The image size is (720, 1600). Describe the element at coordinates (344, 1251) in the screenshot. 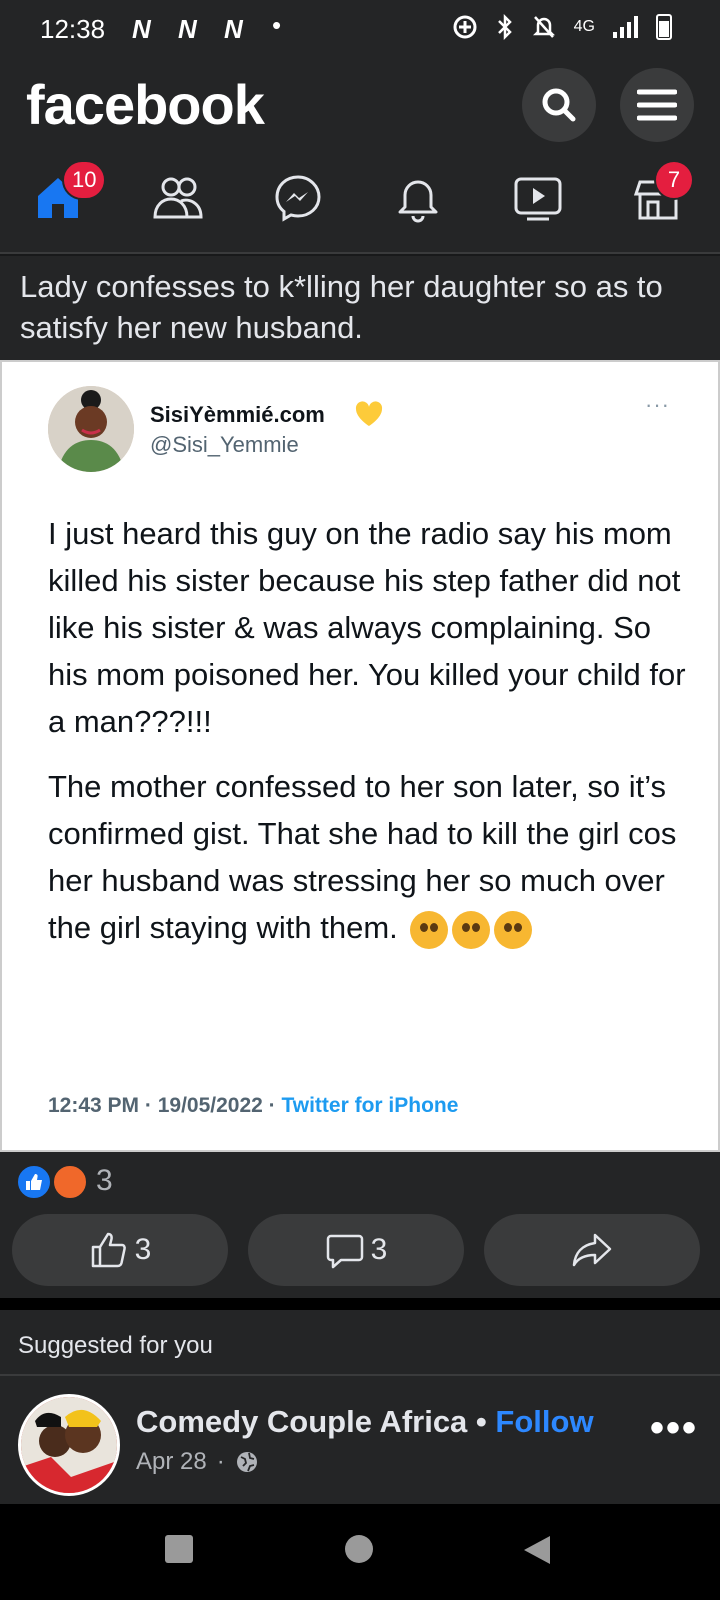

I see `comment-icon` at that location.